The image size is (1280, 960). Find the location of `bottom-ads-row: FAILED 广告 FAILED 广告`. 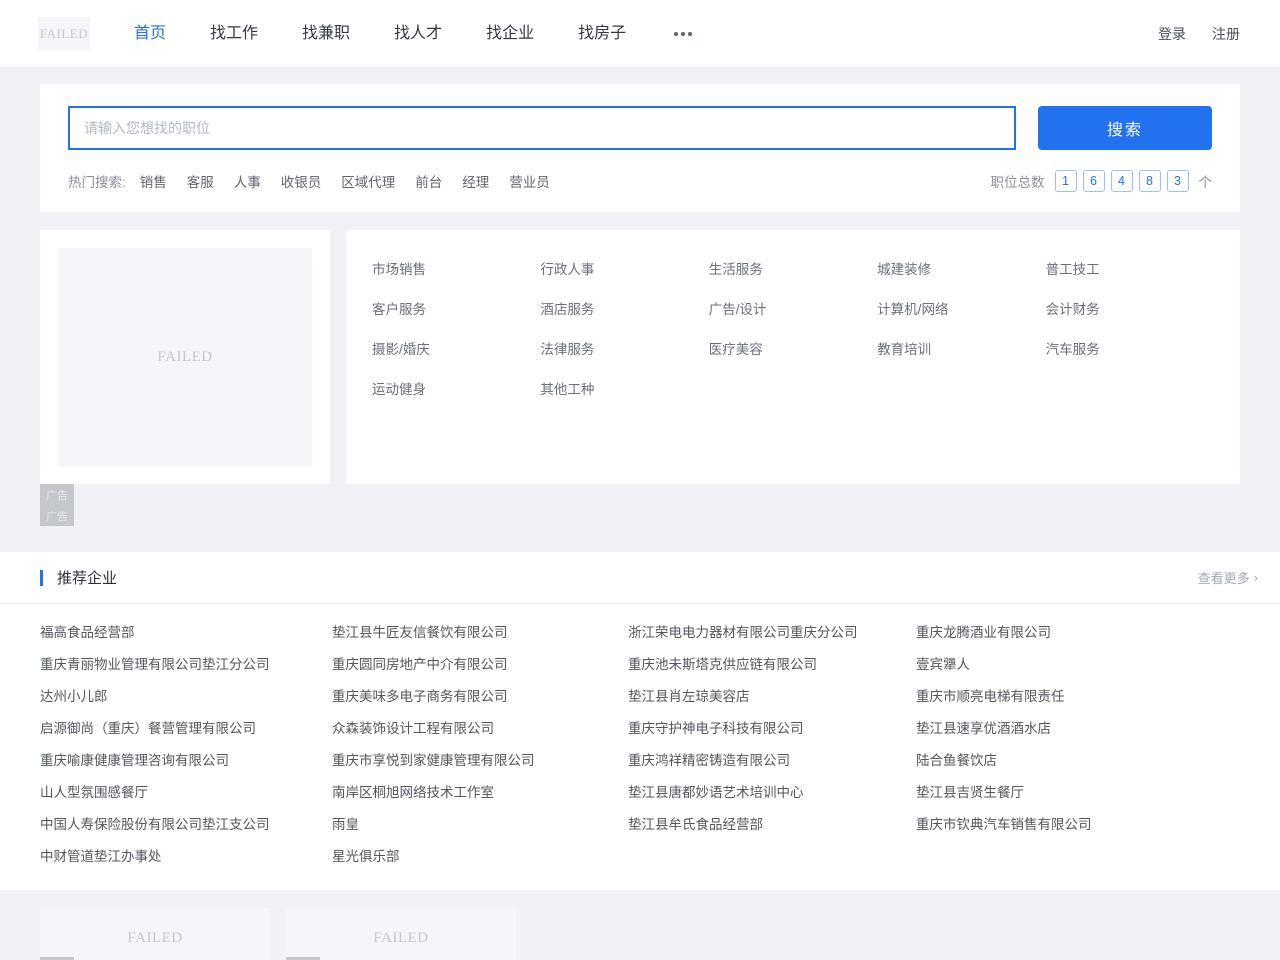

bottom-ads-row: FAILED 广告 FAILED 广告 is located at coordinates (640, 934).